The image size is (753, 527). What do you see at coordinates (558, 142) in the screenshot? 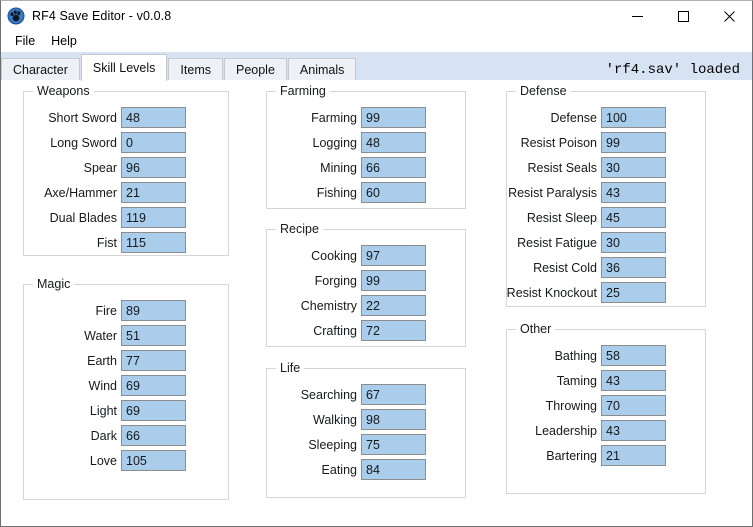
I see `skill-label: Resist Poison` at bounding box center [558, 142].